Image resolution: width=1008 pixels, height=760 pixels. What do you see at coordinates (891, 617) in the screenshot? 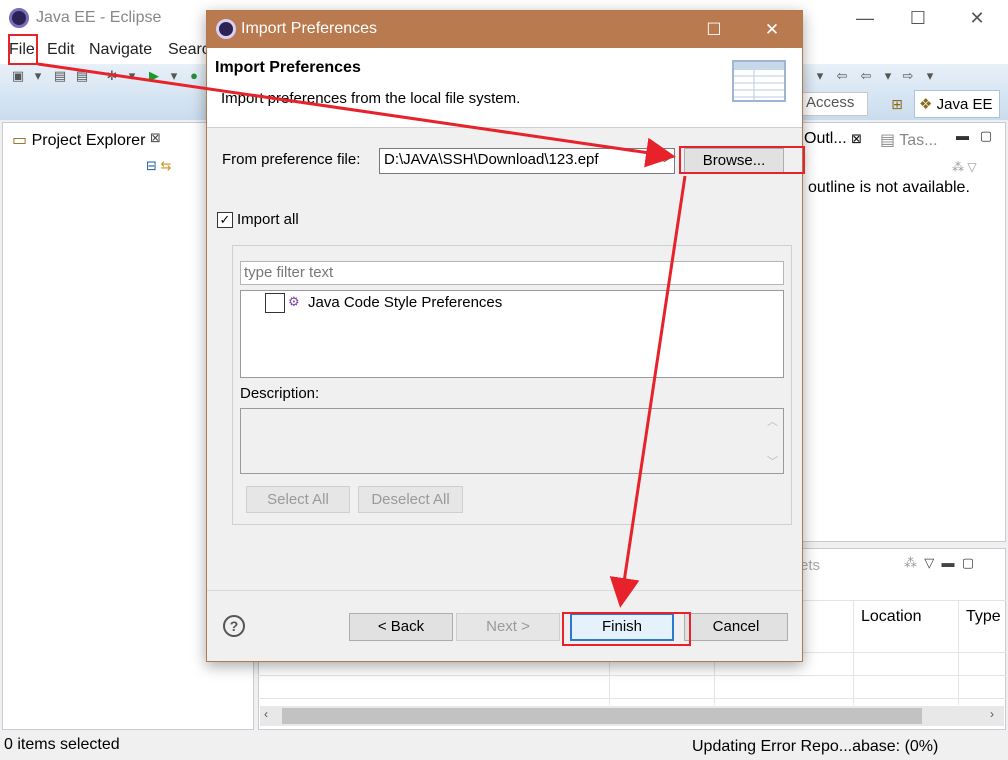
I see `column-header-location: Location` at bounding box center [891, 617].